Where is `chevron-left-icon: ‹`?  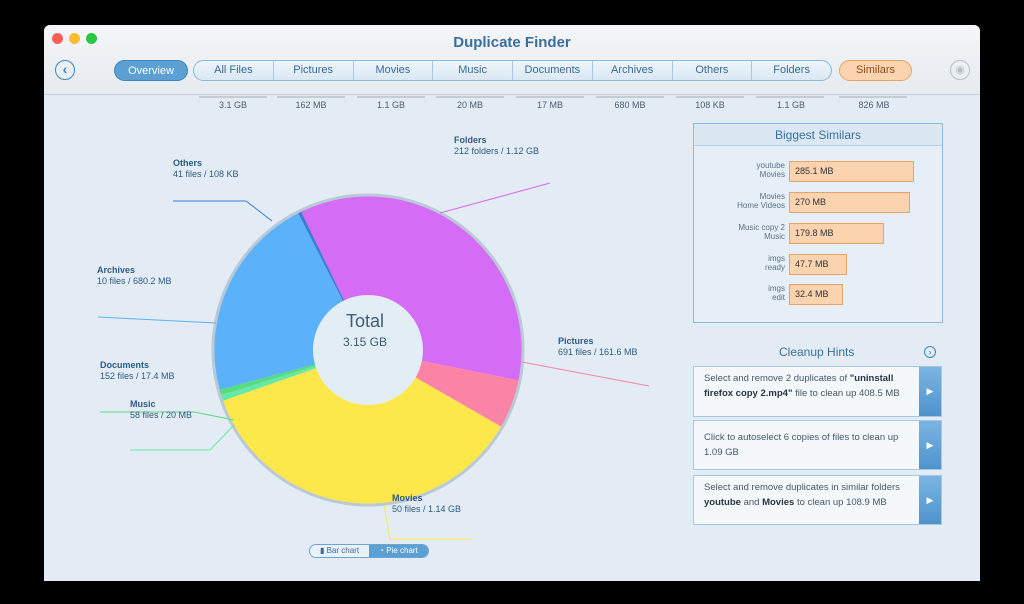 chevron-left-icon: ‹ is located at coordinates (65, 69).